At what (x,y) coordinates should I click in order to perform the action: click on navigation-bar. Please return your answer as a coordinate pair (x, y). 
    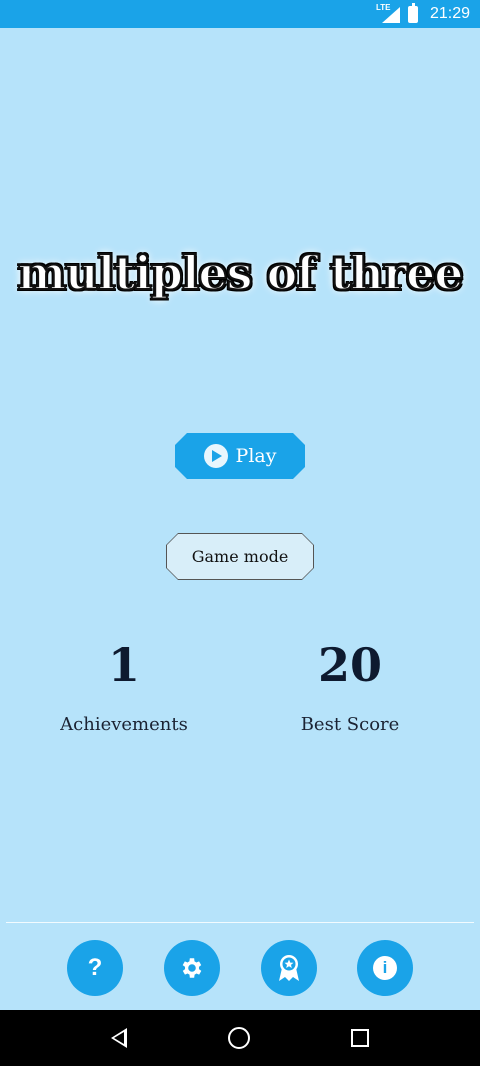
    Looking at the image, I should click on (240, 1038).